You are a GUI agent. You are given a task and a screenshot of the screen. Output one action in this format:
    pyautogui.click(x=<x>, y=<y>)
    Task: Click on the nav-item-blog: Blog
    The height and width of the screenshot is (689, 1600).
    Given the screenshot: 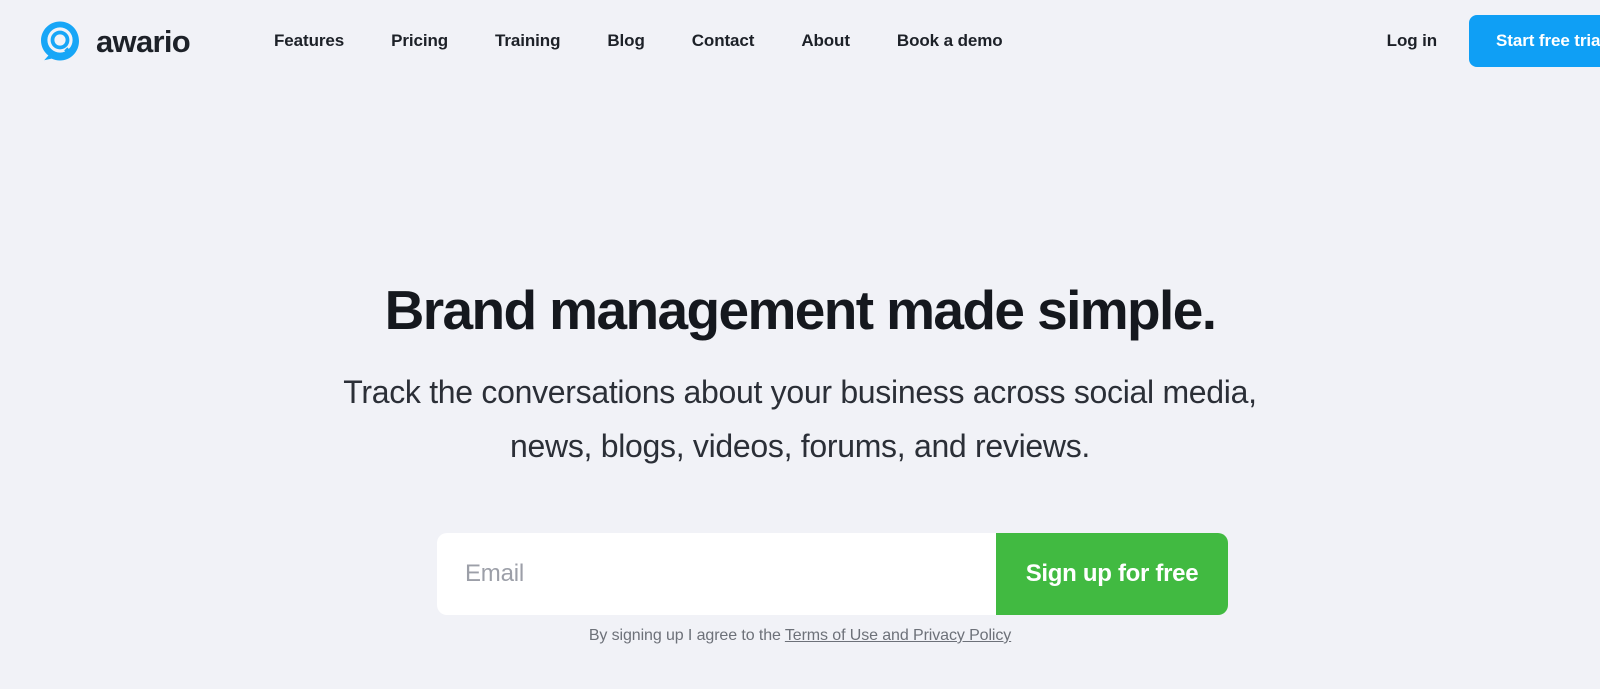 What is the action you would take?
    pyautogui.click(x=625, y=41)
    